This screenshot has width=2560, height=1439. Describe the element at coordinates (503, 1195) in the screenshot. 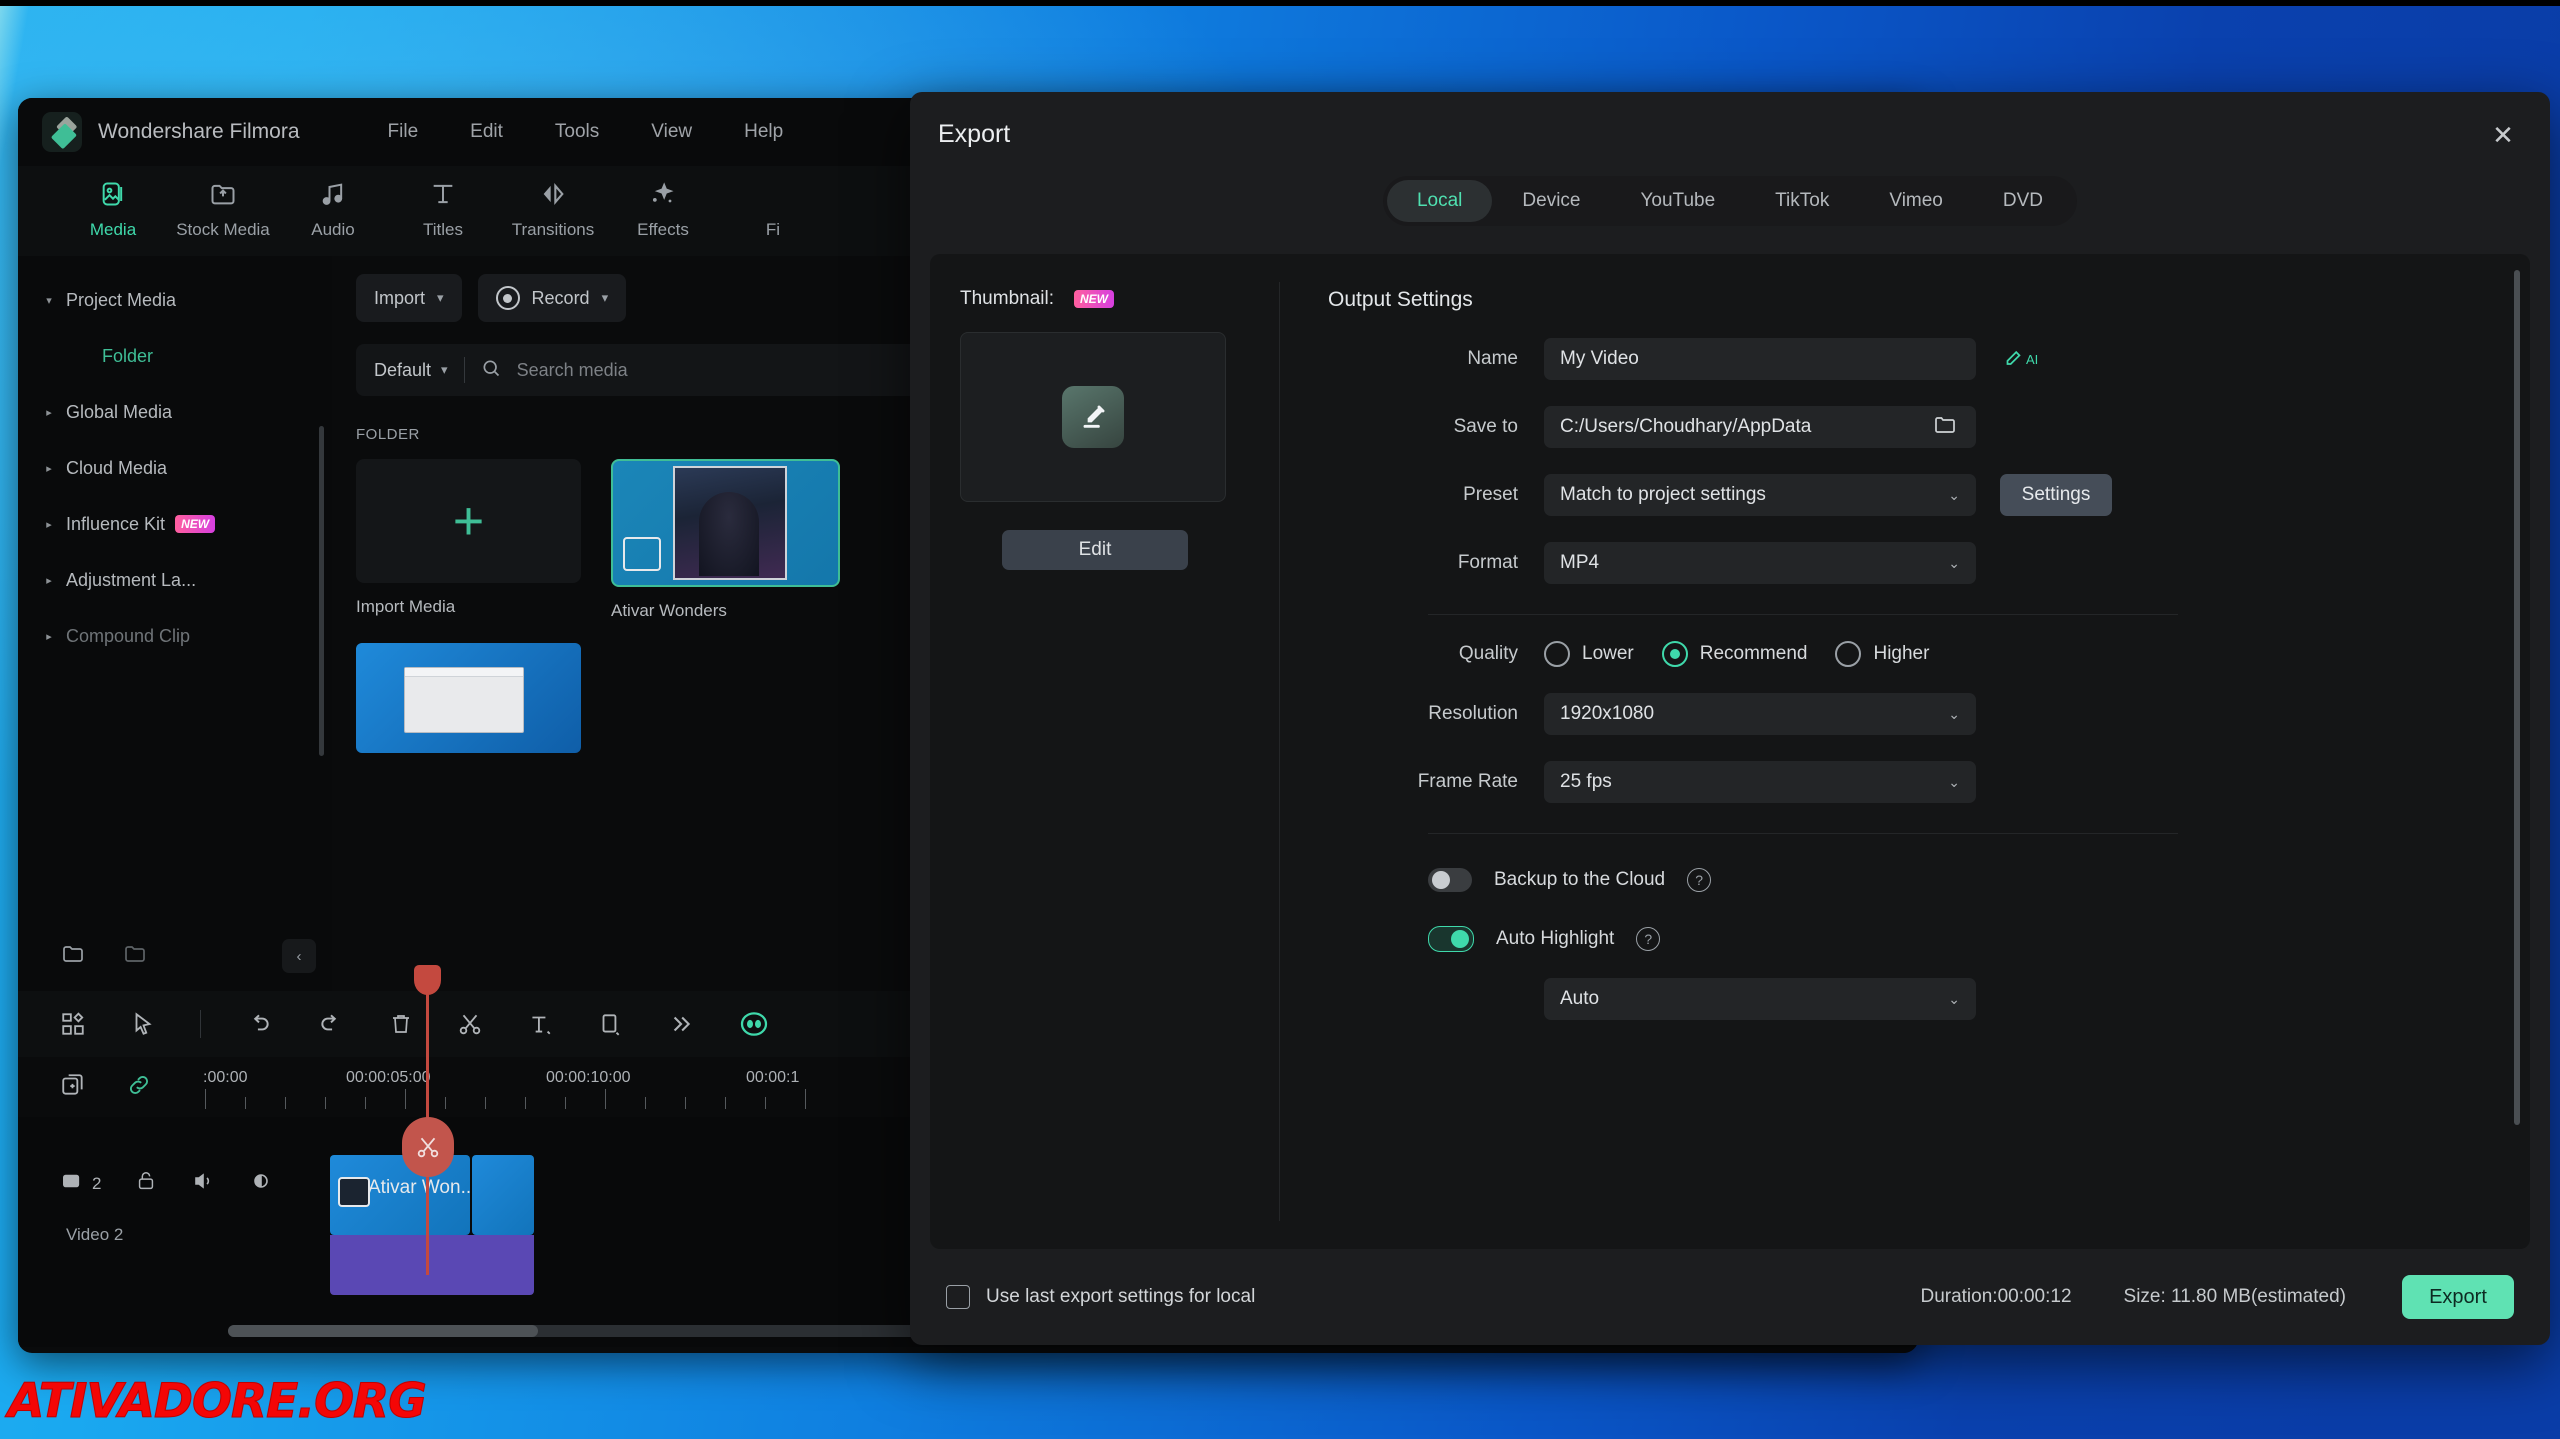

I see `timeline-clip-secondary` at that location.